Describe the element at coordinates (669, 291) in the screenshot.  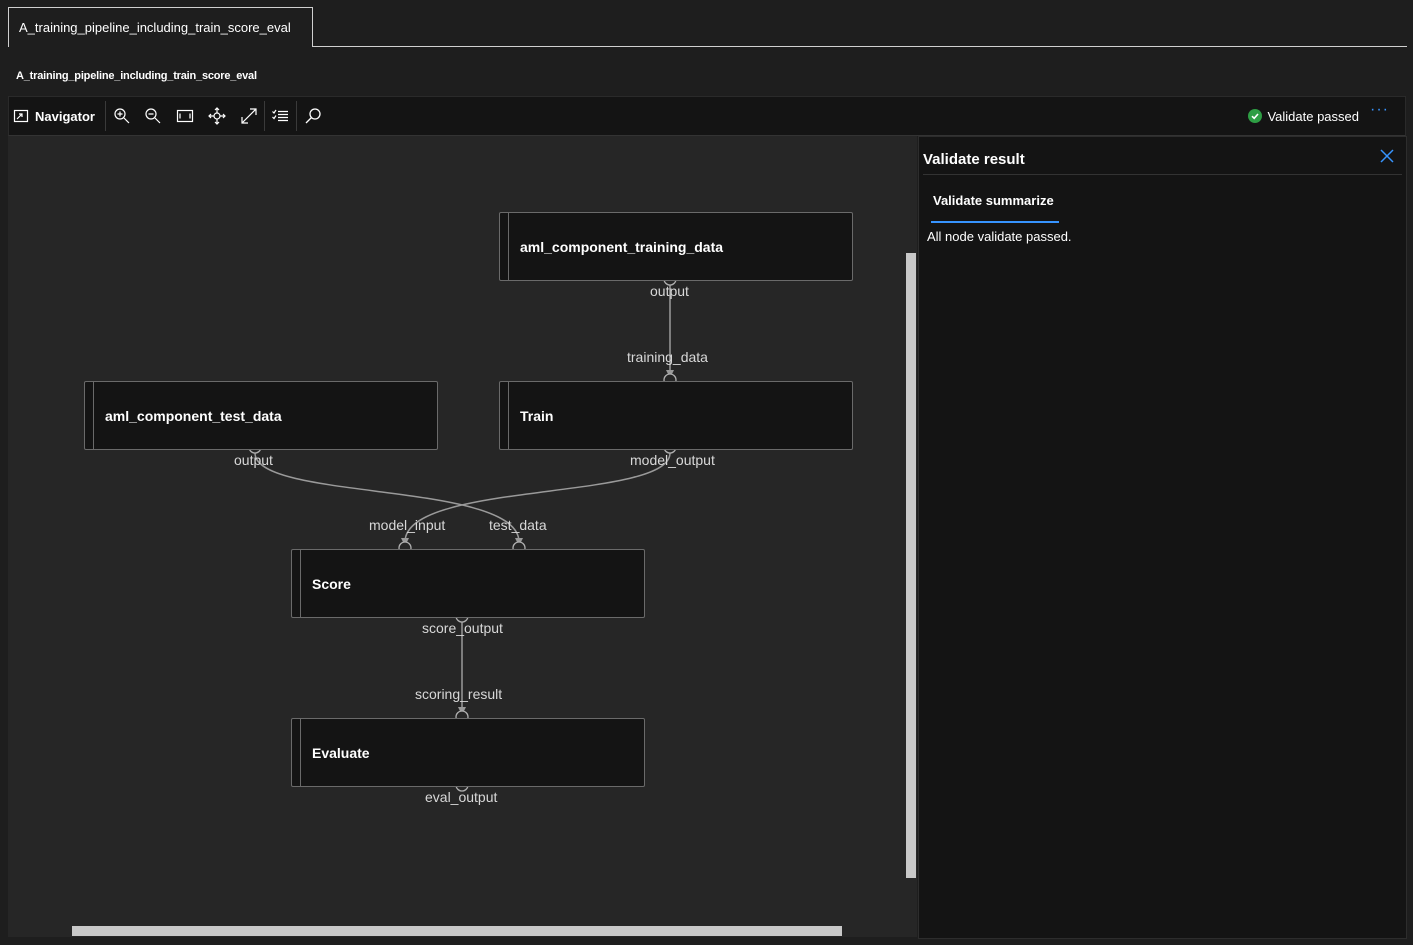
I see `port-label-training-output: output` at that location.